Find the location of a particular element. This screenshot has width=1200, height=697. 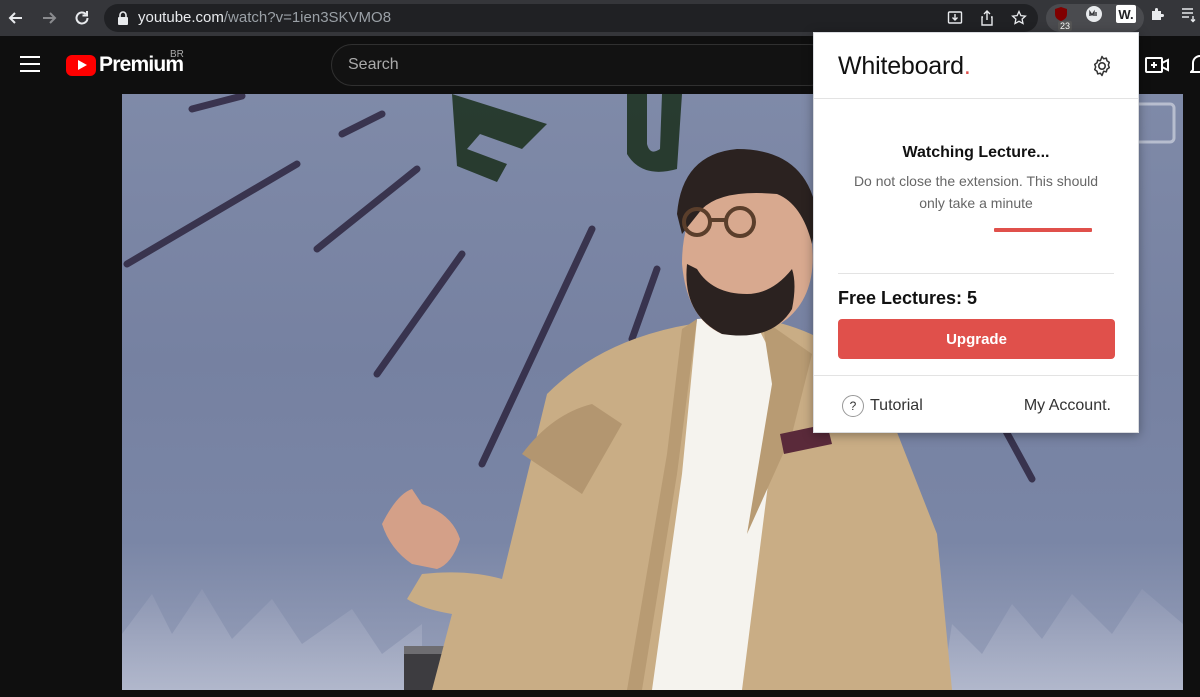

browser-toolbar: youtube.com/watch?v=1ien3SKVMO8 23 W. is located at coordinates (600, 18).